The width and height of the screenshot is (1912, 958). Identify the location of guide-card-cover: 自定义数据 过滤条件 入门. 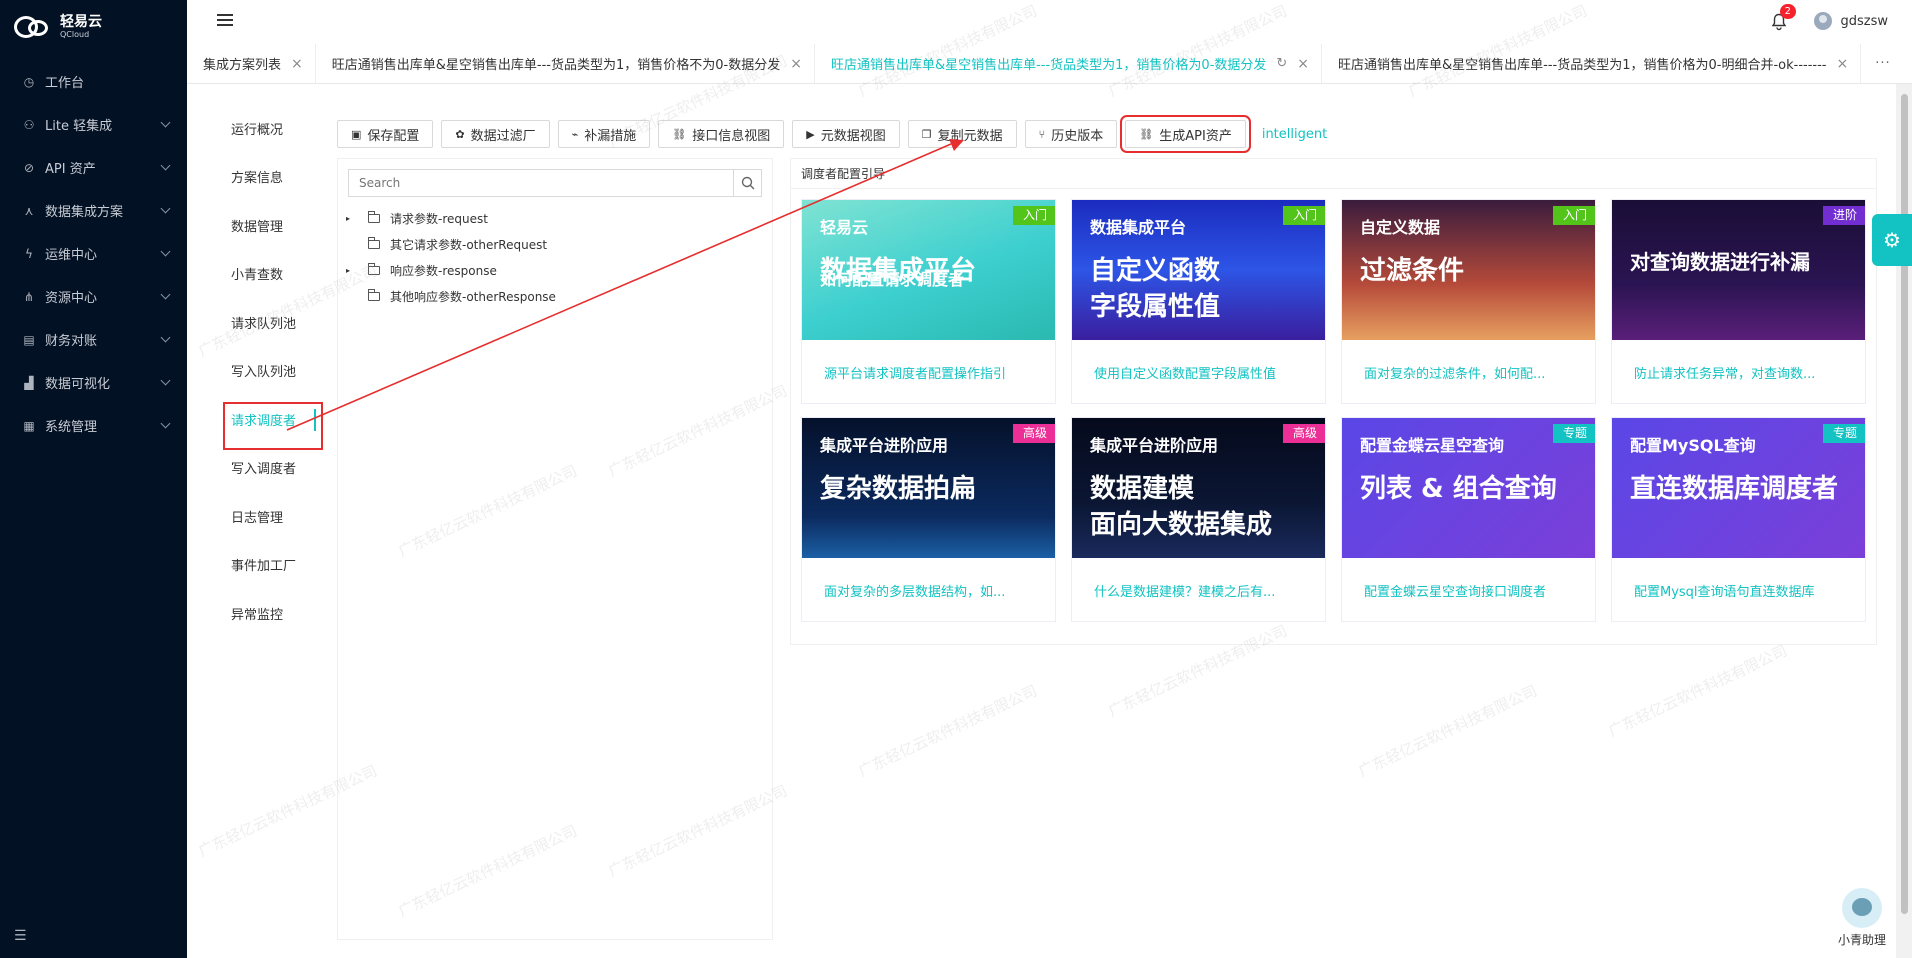
(1468, 270).